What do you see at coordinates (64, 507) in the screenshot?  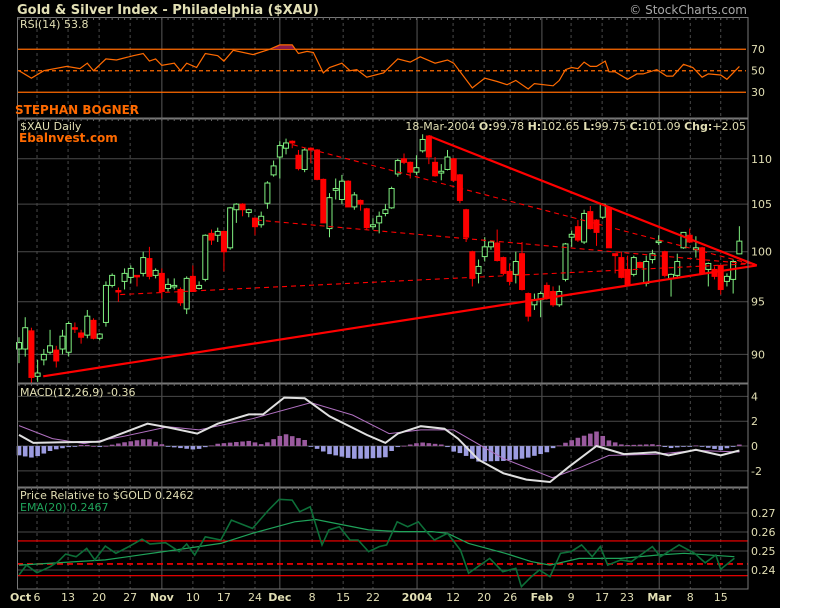 I see `ema-label: EMA(20) 0.2467` at bounding box center [64, 507].